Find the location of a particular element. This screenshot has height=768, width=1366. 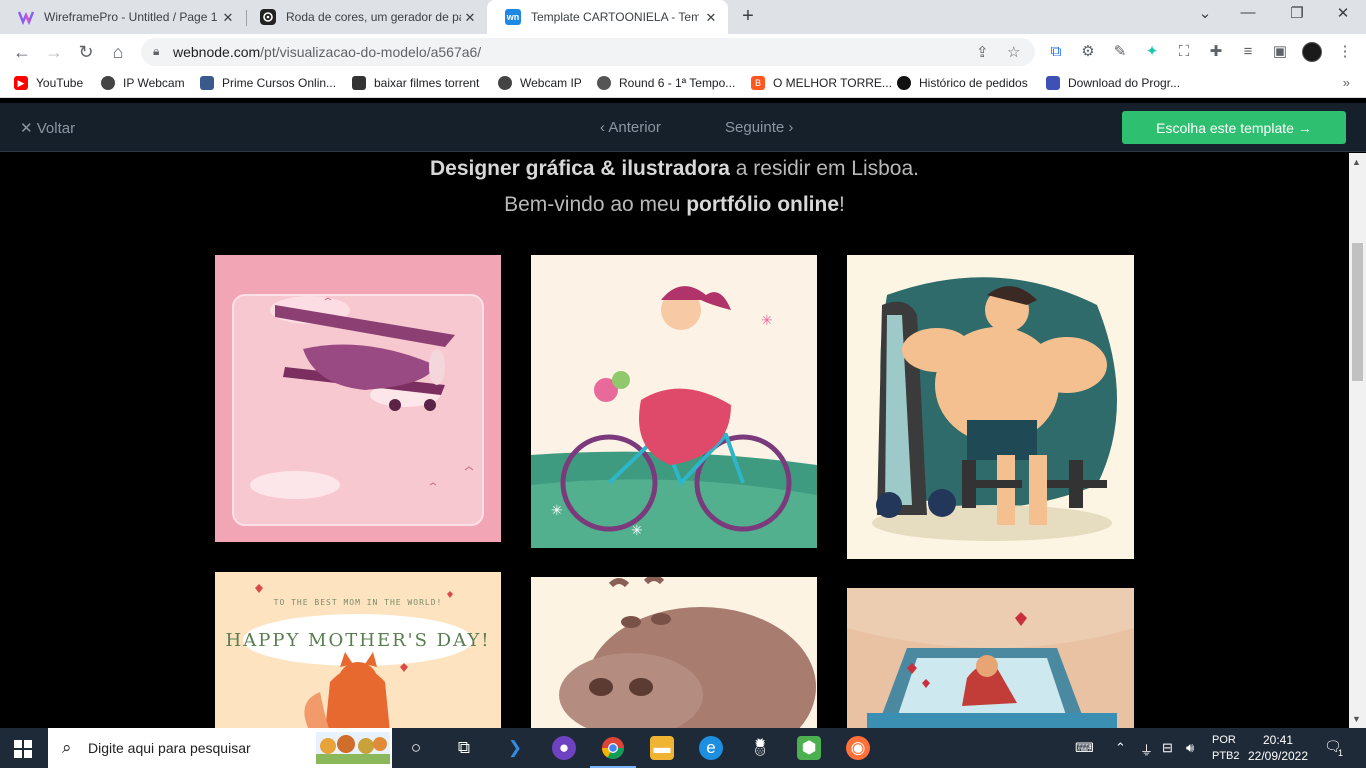

gallery-card-bicycle: ✳ ✳ ✳ is located at coordinates (674, 401).